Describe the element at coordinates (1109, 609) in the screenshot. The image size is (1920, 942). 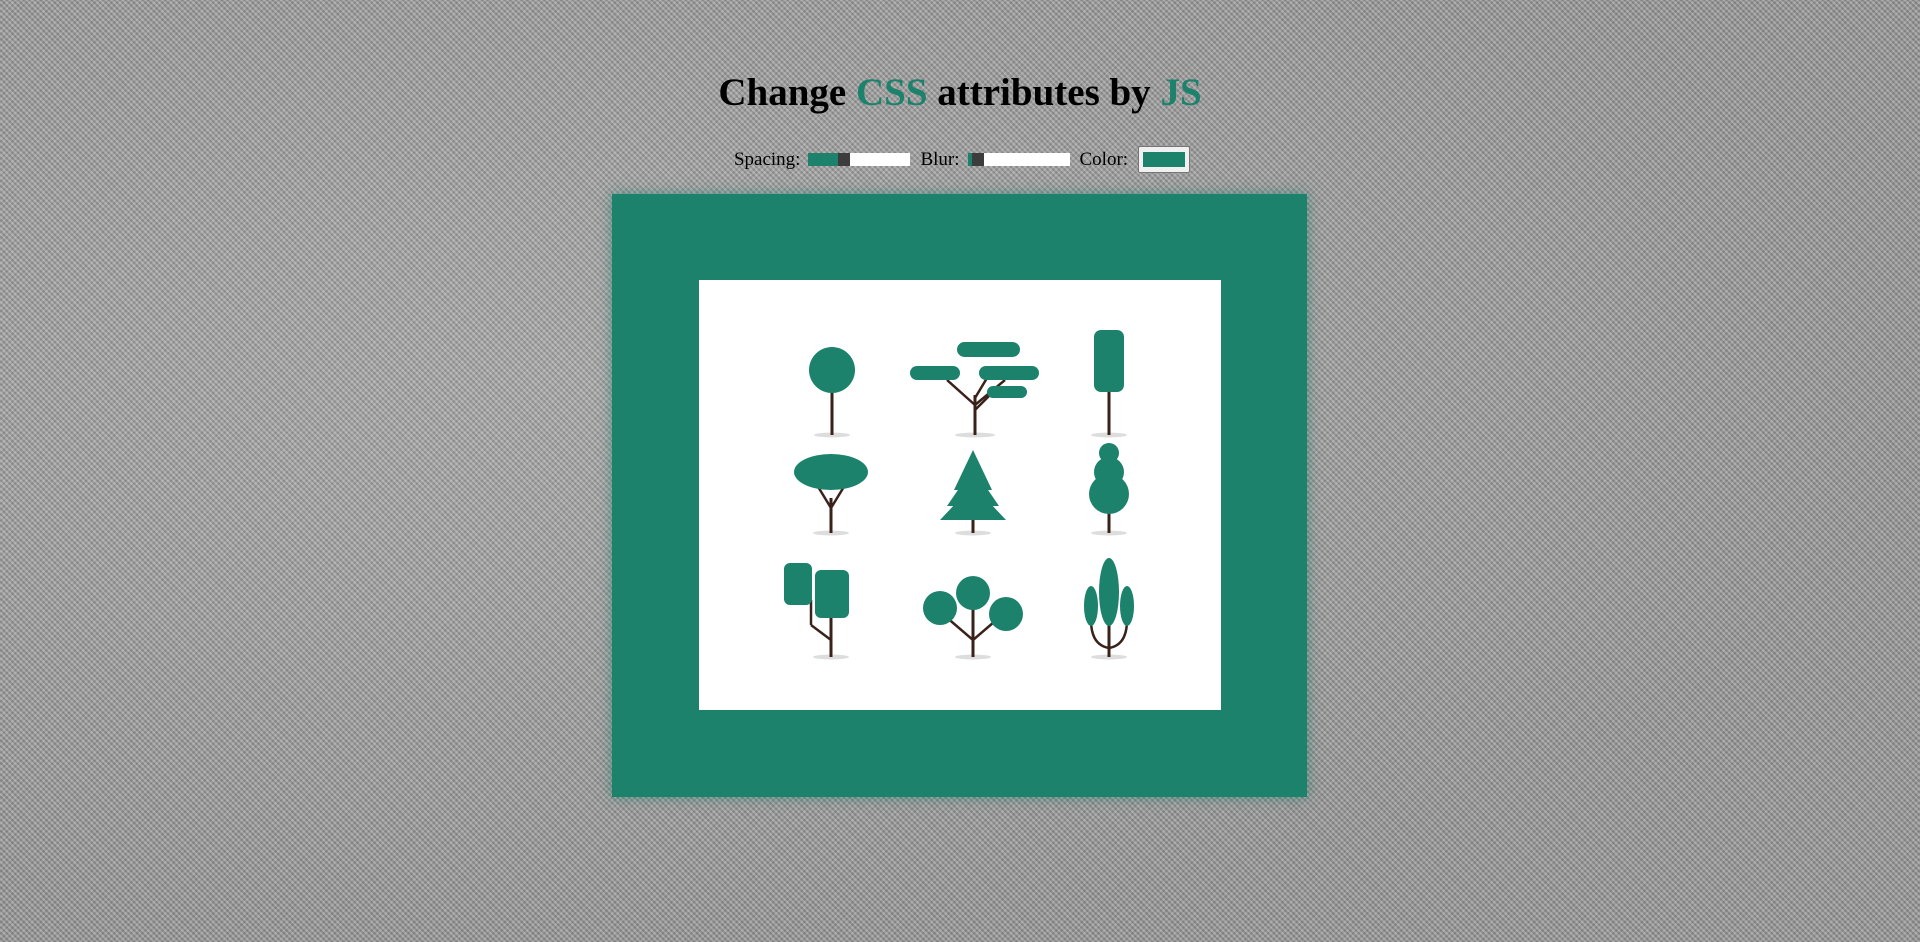
I see `cypress-tree-icon` at that location.